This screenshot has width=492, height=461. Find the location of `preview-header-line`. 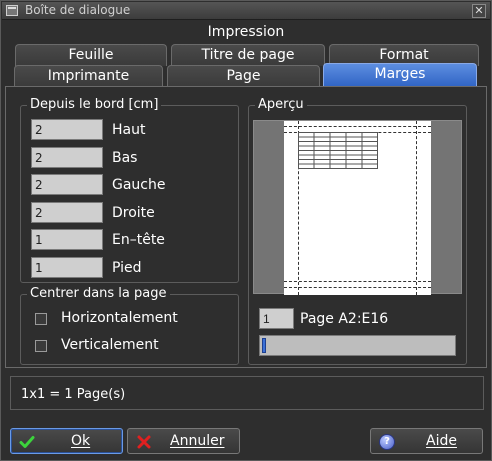

preview-header-line is located at coordinates (357, 126).